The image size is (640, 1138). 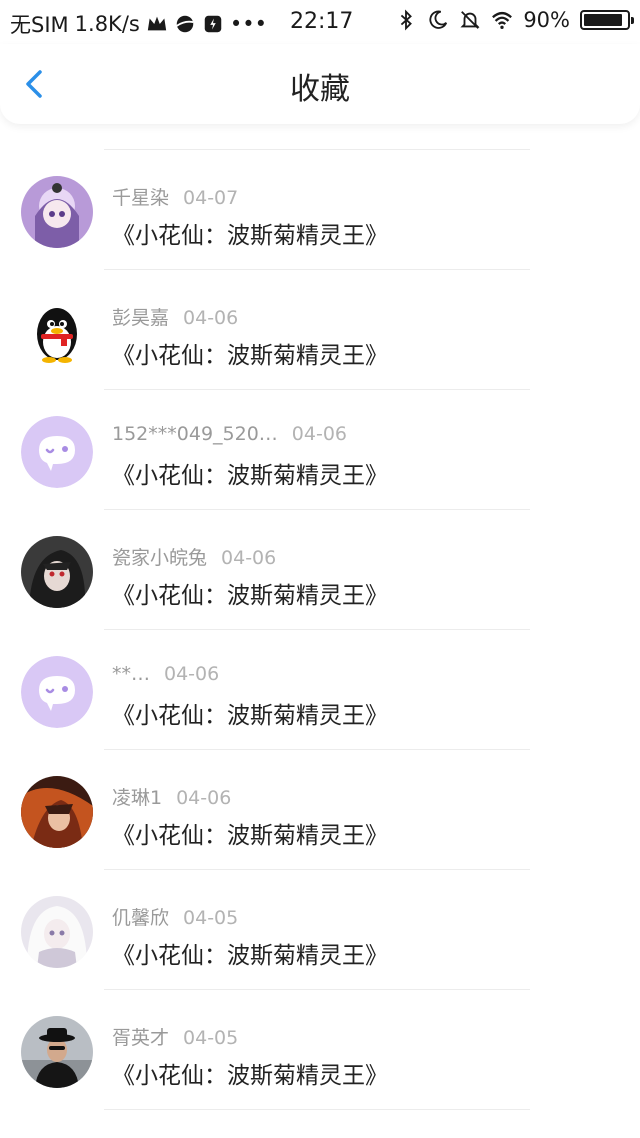 I want to click on user-name: 仉馨欣, so click(x=141, y=918).